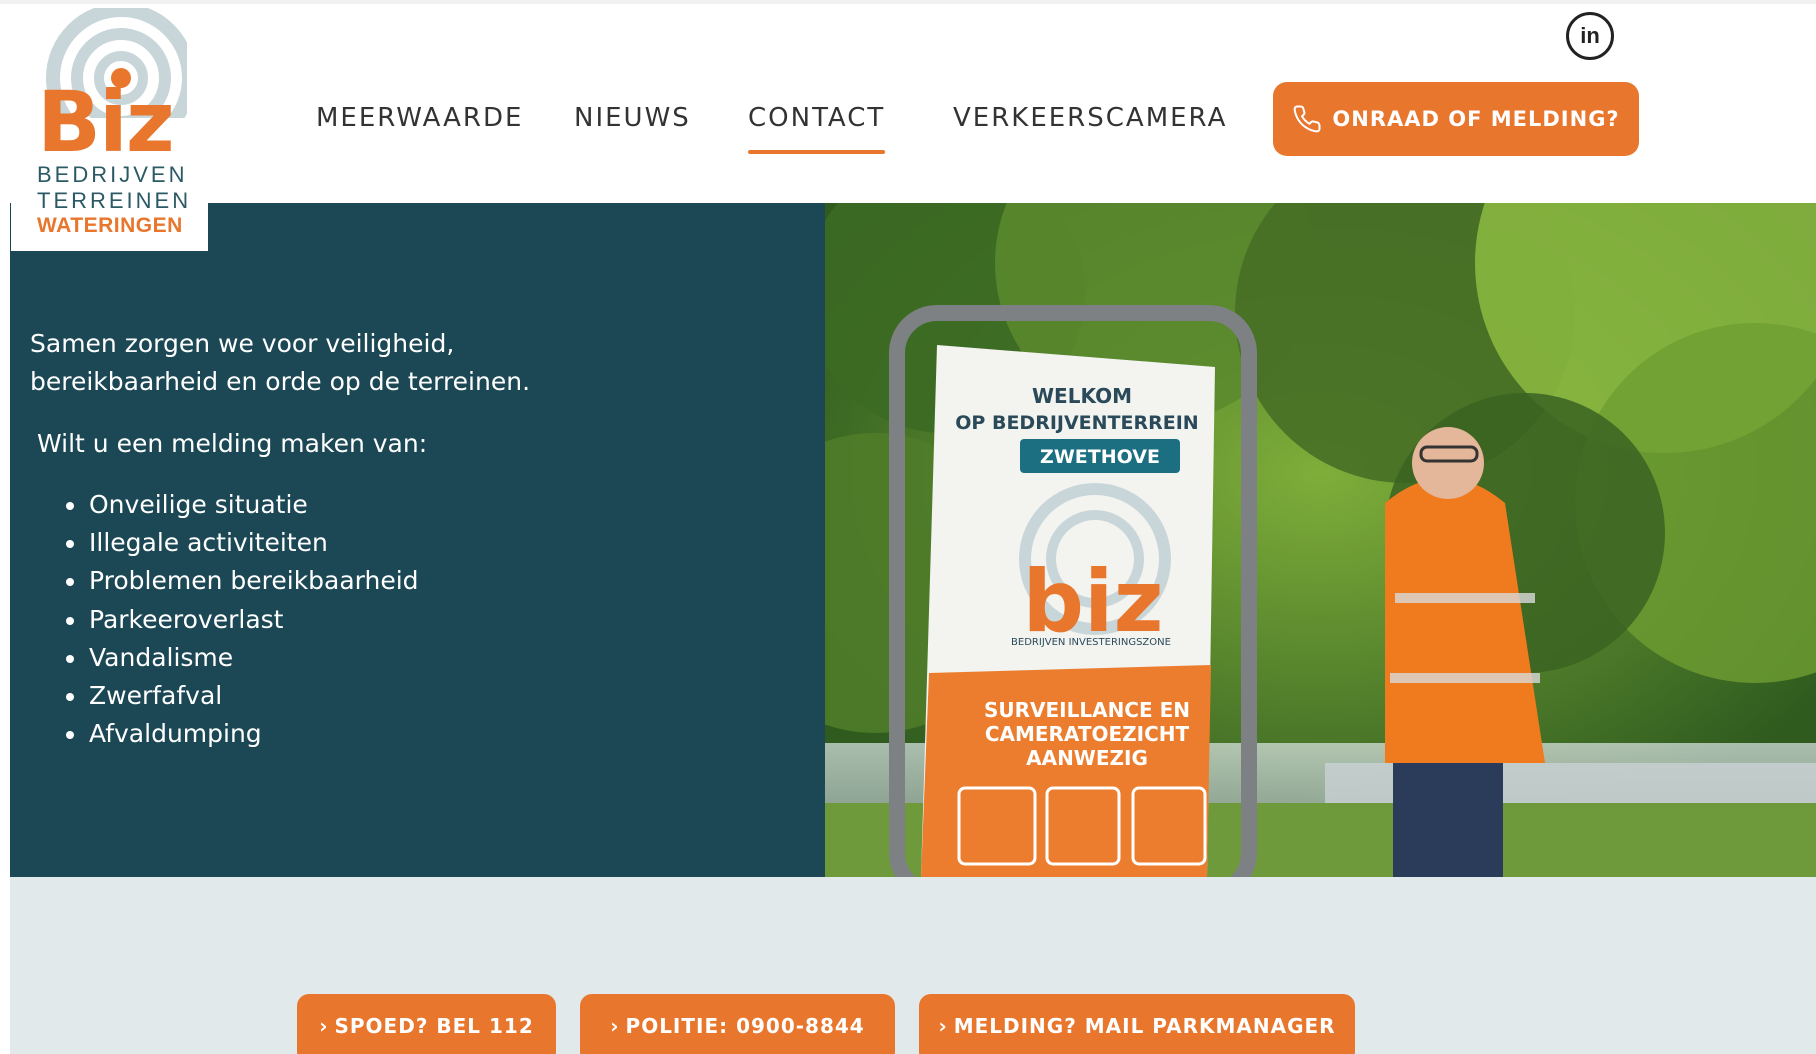 The image size is (1816, 1054). I want to click on sign-bottom-2: CAMERATOEZICHT, so click(1087, 734).